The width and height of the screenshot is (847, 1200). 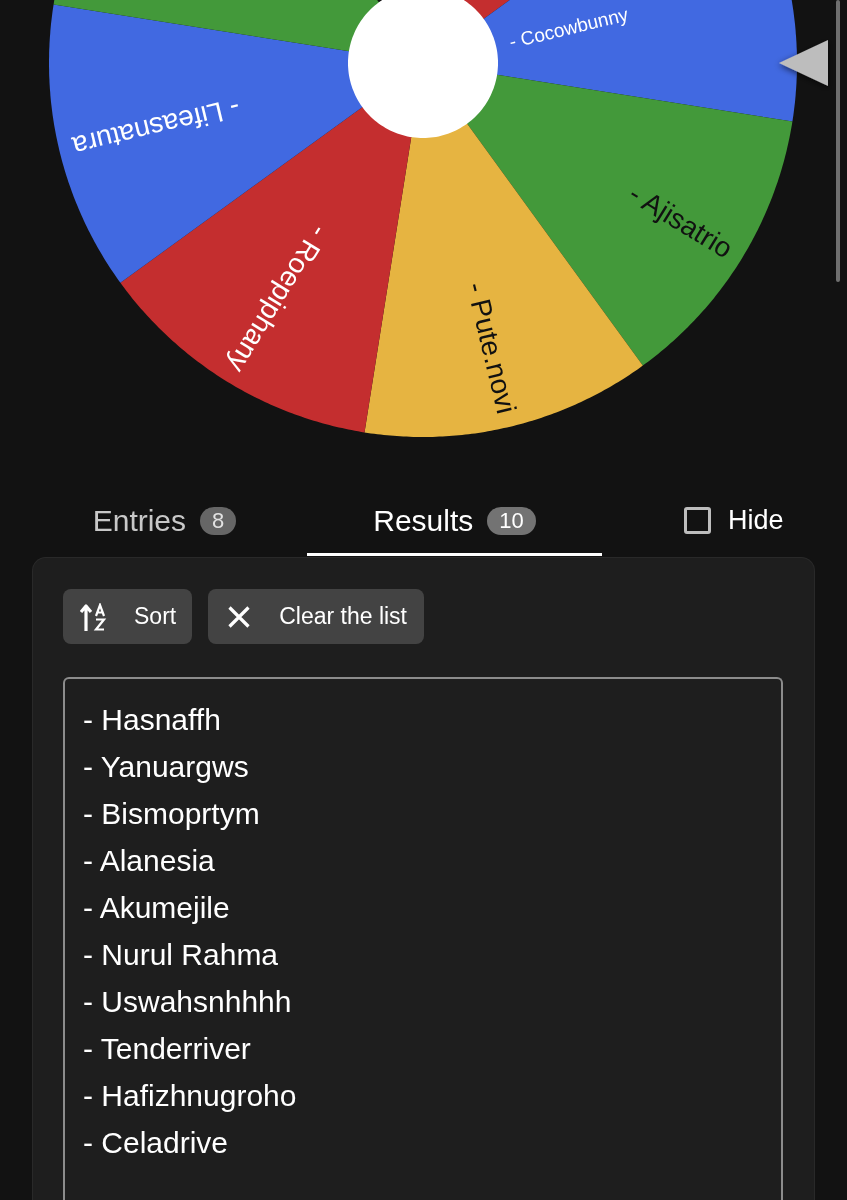 I want to click on result-entry: - Tenderriver, so click(x=167, y=1049).